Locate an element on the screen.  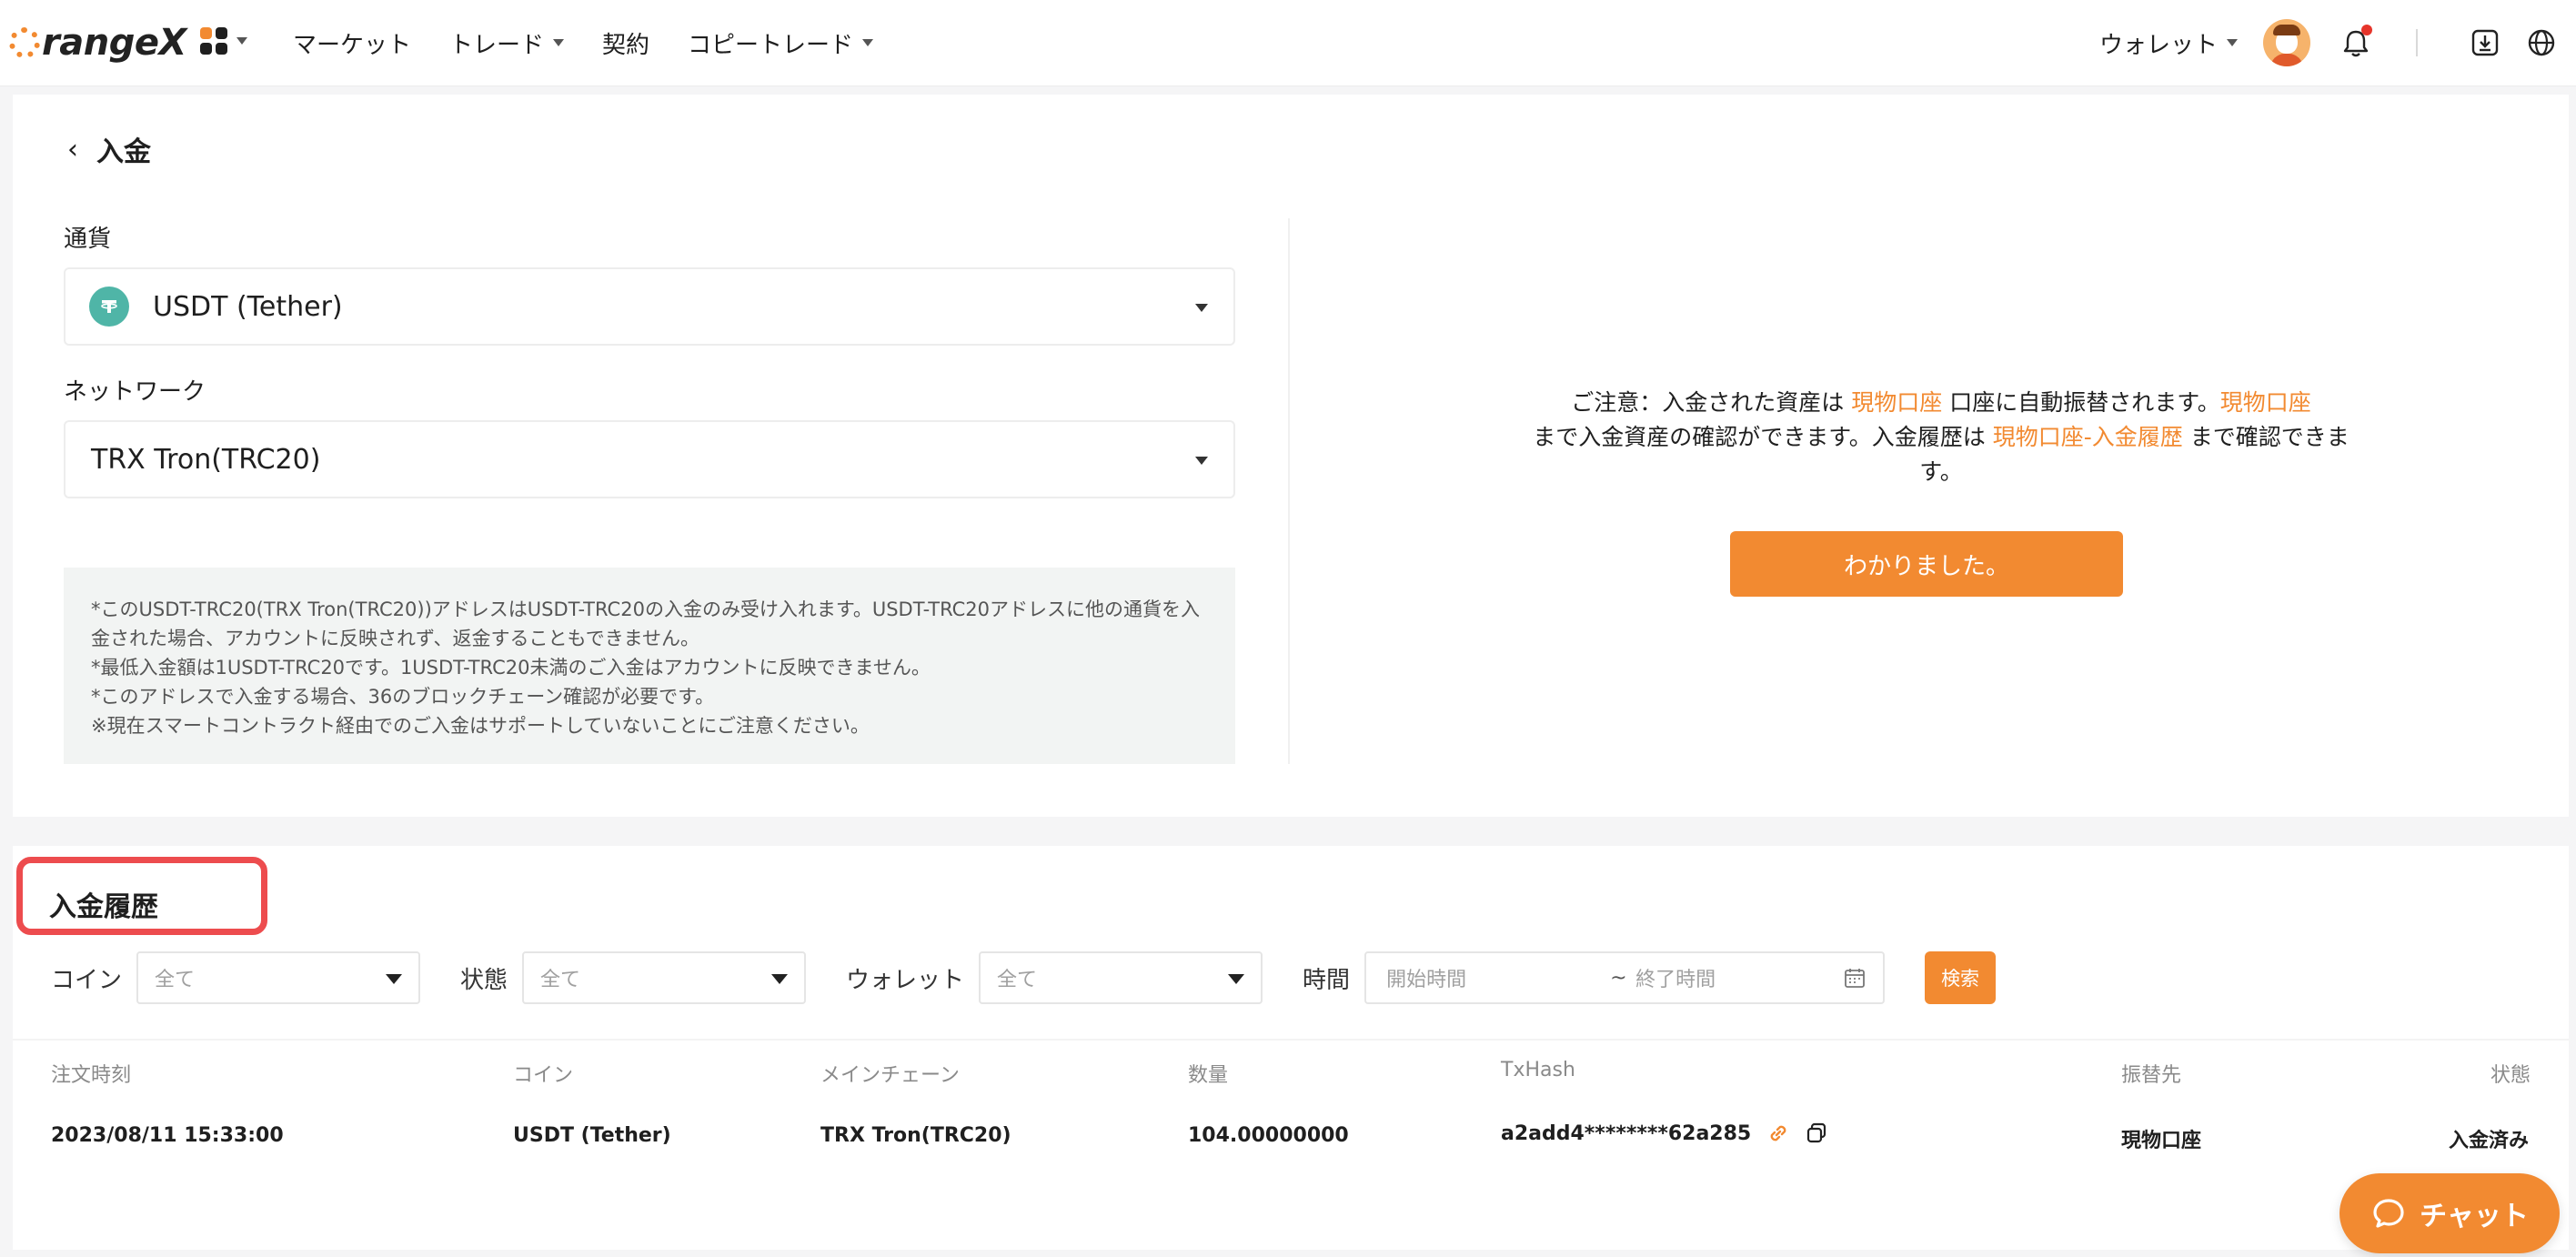
nav-label: 契約 is located at coordinates (626, 45).